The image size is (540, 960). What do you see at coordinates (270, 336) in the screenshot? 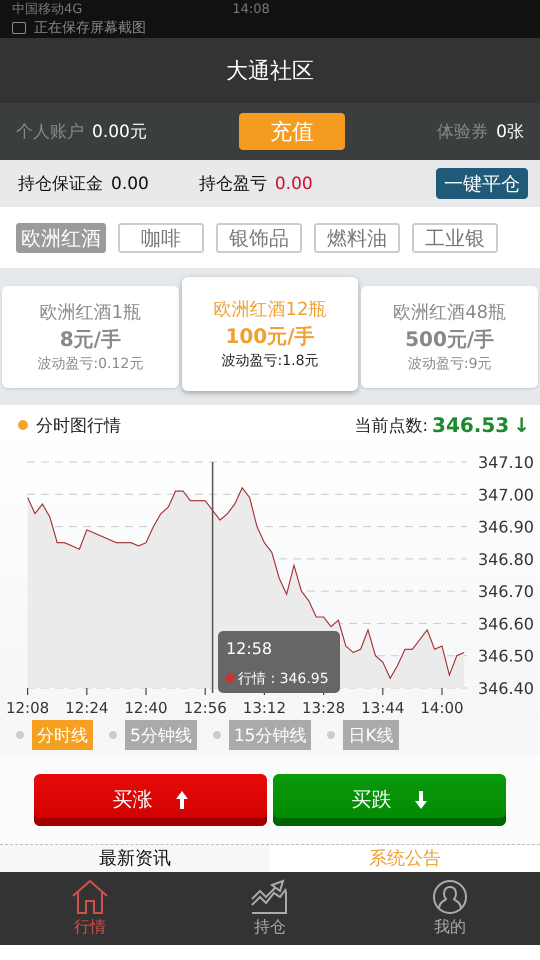
I see `product-price: 100元/手` at bounding box center [270, 336].